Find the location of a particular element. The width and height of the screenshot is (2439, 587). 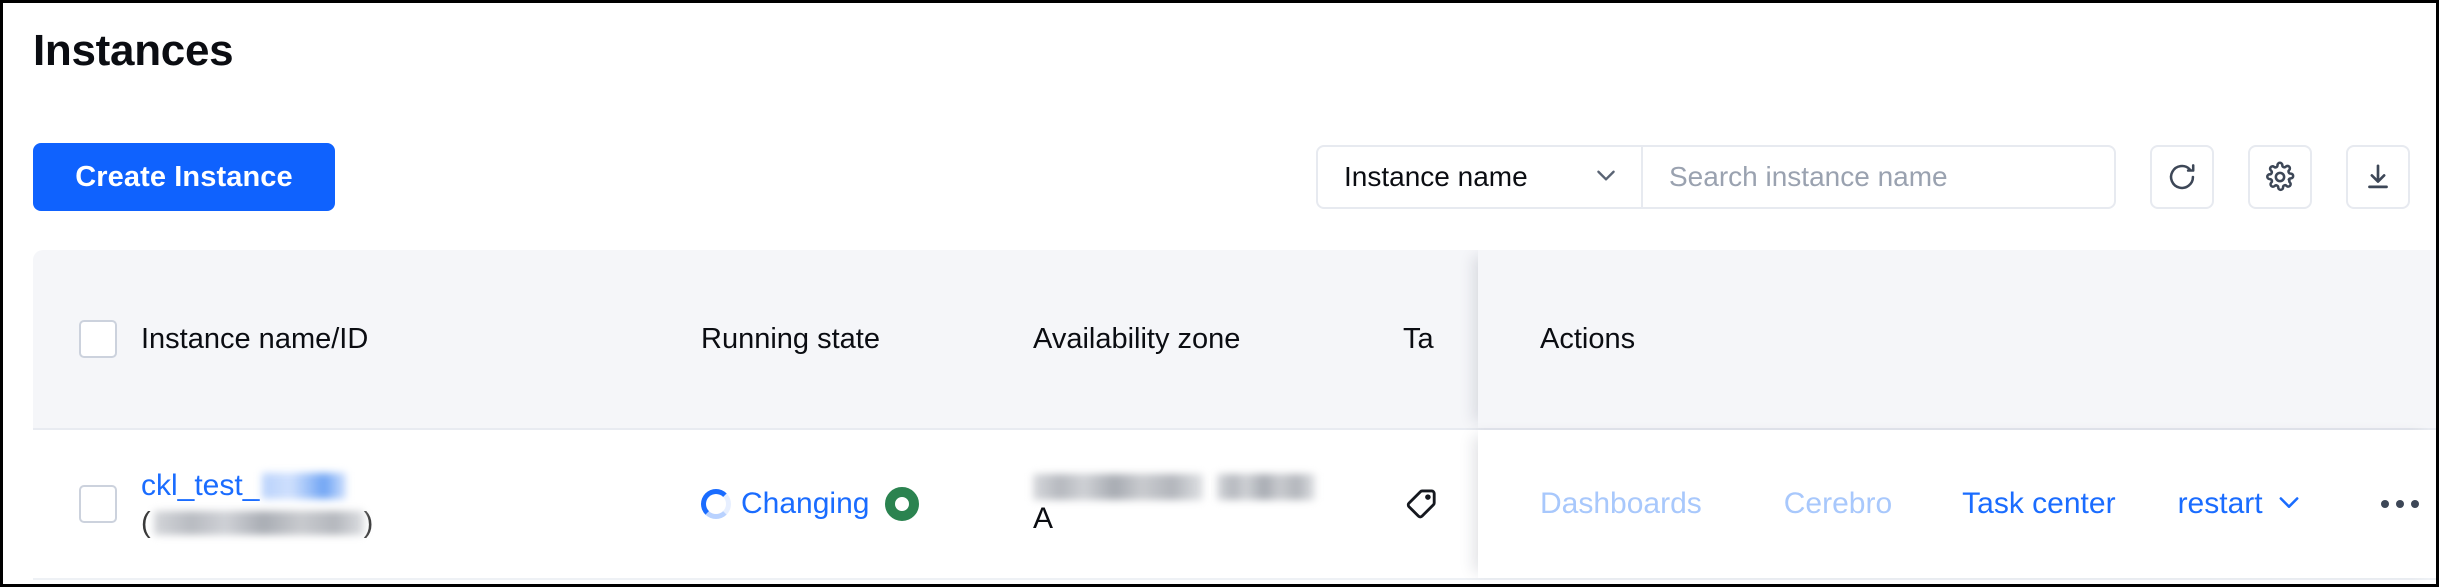

create-instance-button: Create Instance is located at coordinates (184, 177).